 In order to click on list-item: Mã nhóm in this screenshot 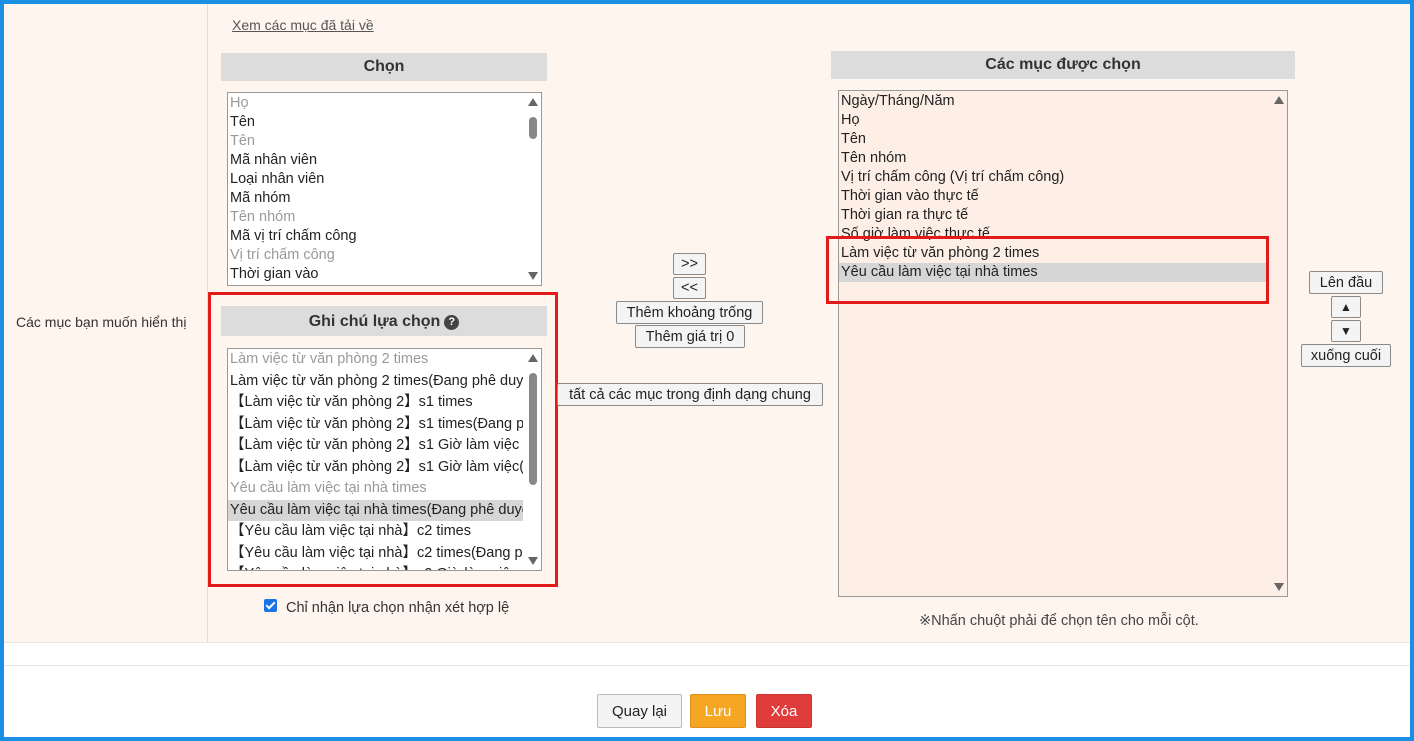, I will do `click(375, 198)`.